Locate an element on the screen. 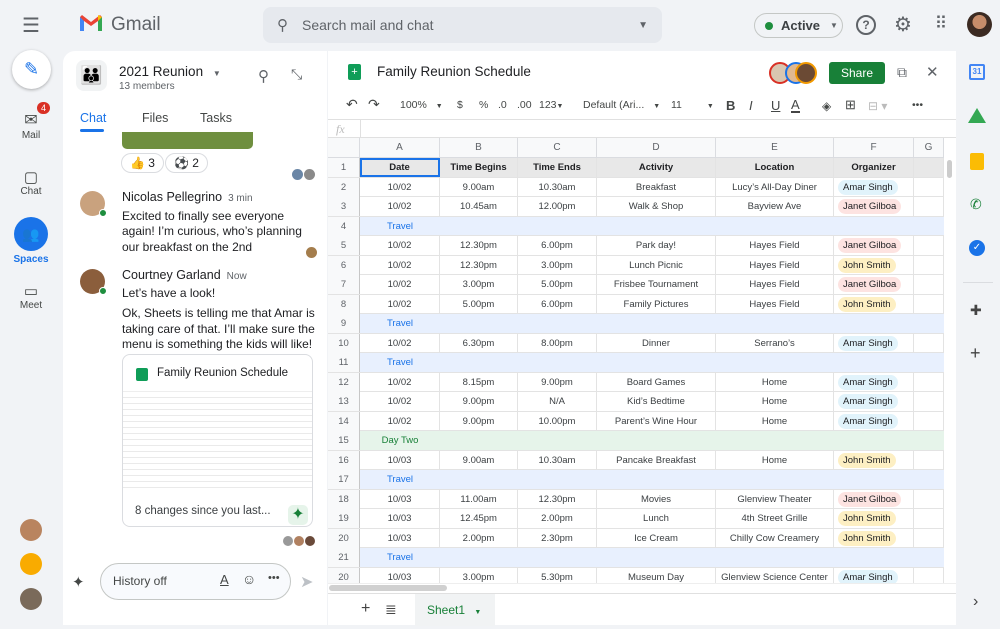 This screenshot has height=629, width=1000. column-header: G is located at coordinates (929, 148).